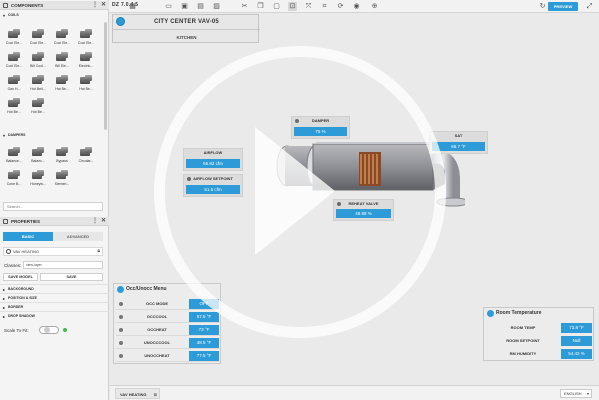  Describe the element at coordinates (276, 6) in the screenshot. I see `paste-icon: ▢` at that location.